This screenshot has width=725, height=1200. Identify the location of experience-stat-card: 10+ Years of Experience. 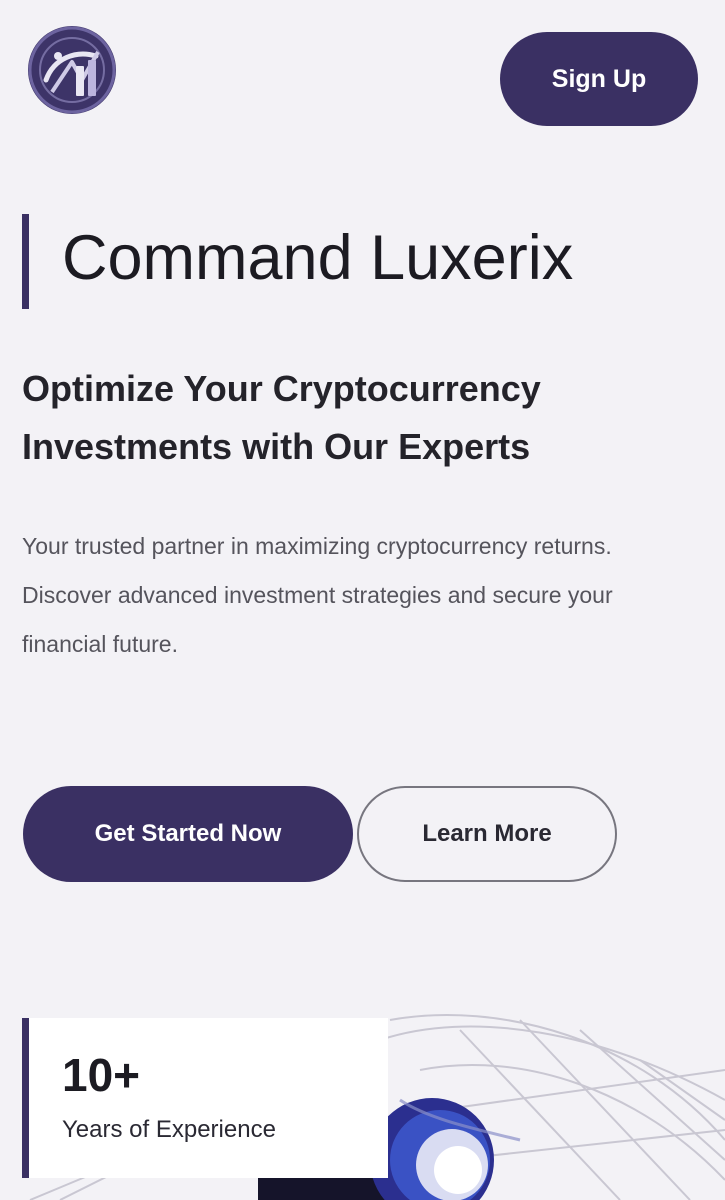
(205, 1098).